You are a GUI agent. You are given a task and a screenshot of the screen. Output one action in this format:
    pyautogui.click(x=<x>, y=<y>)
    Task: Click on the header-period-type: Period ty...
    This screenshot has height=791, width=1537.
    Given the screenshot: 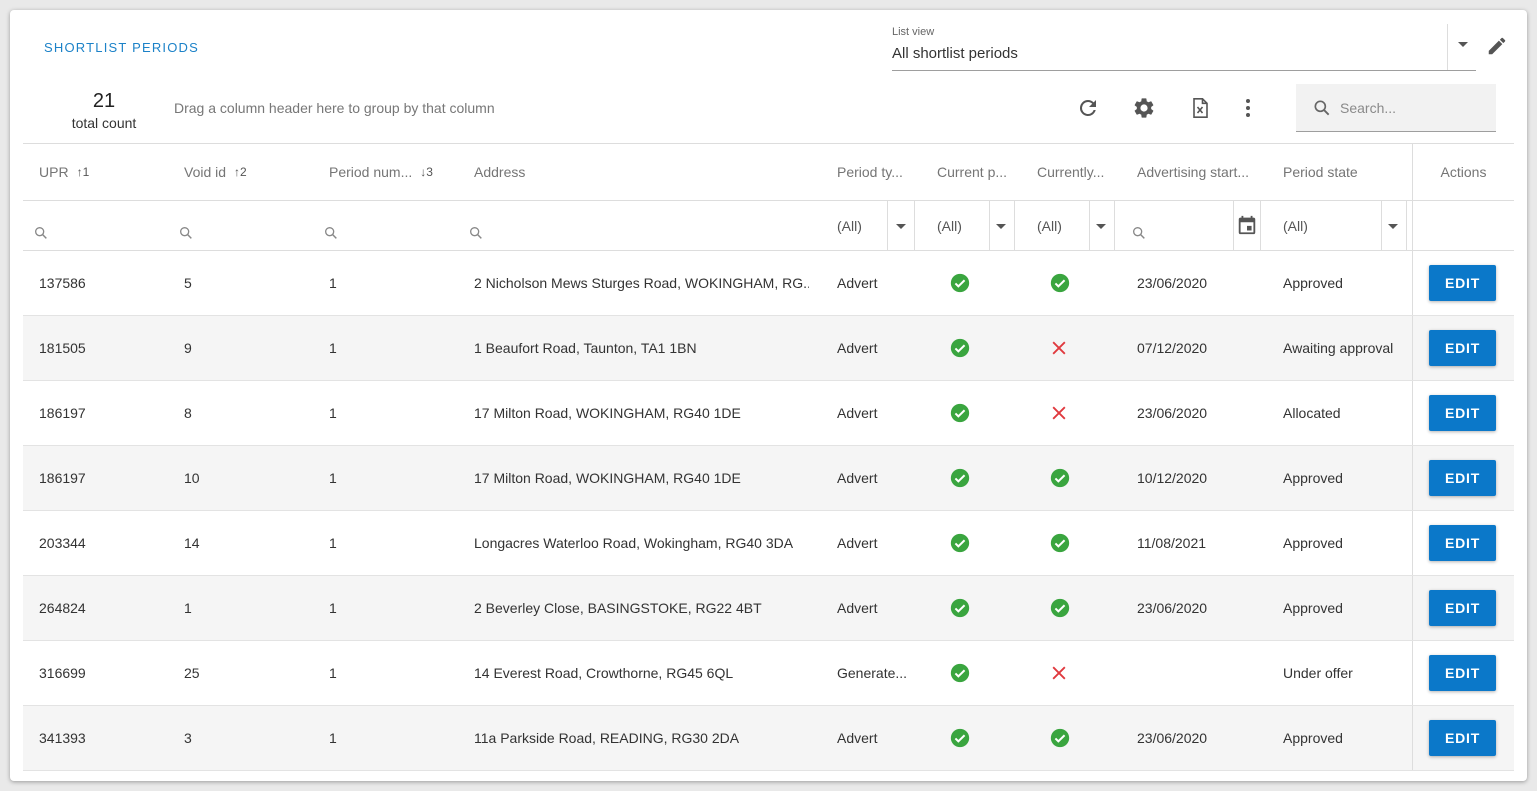 What is the action you would take?
    pyautogui.click(x=882, y=172)
    